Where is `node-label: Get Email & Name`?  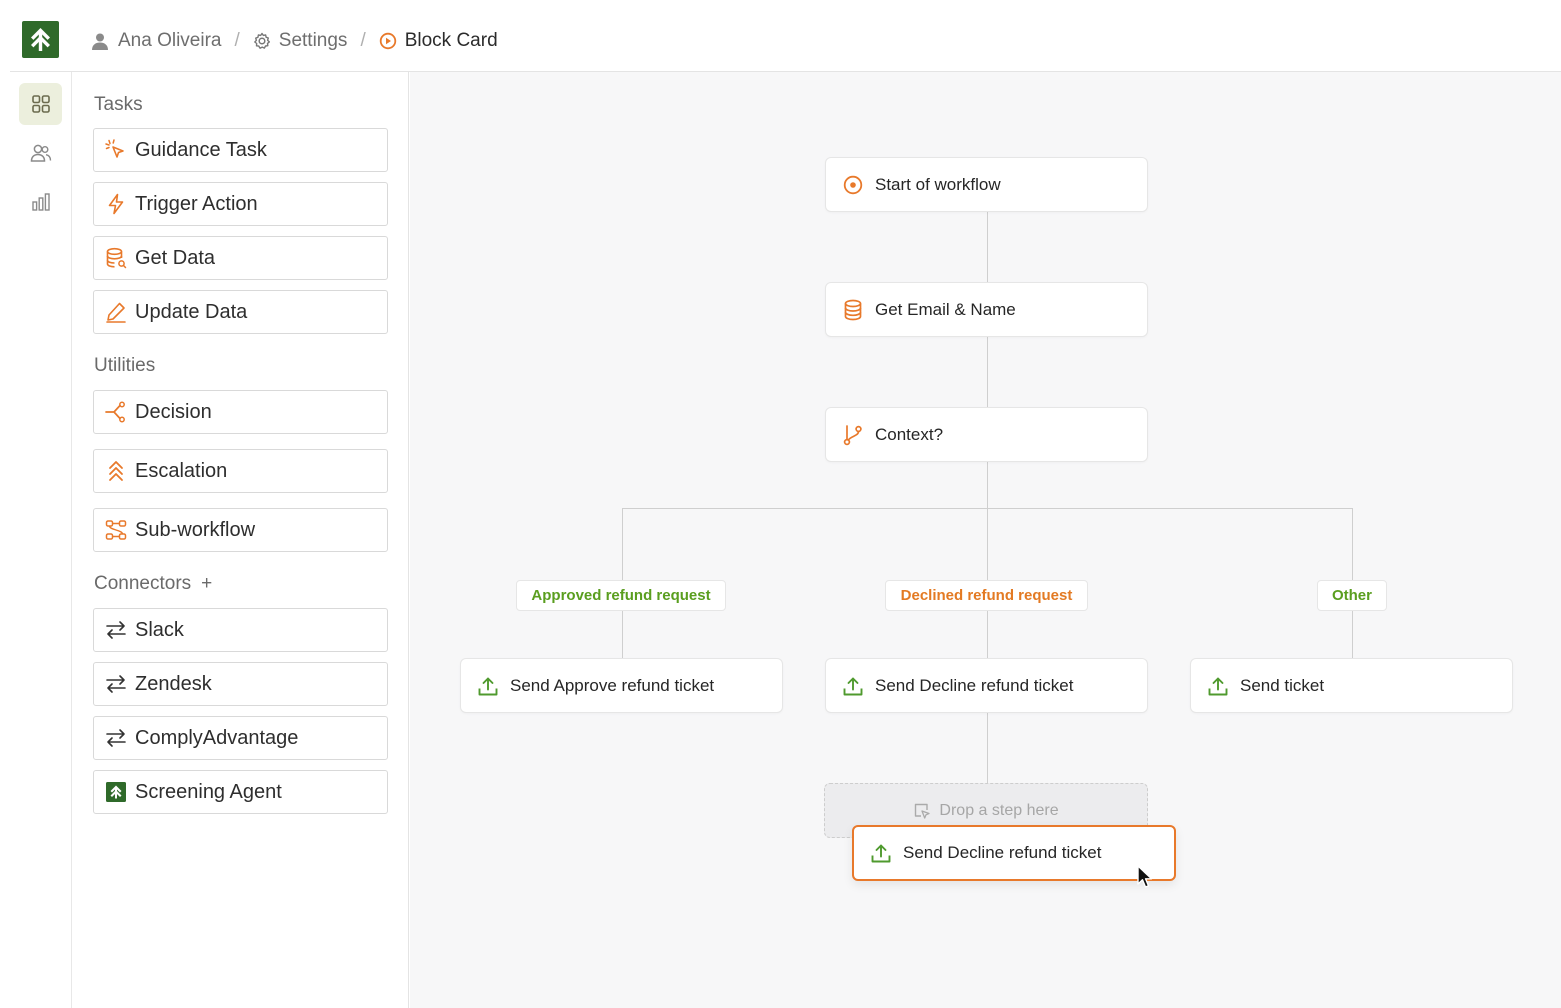 node-label: Get Email & Name is located at coordinates (945, 309).